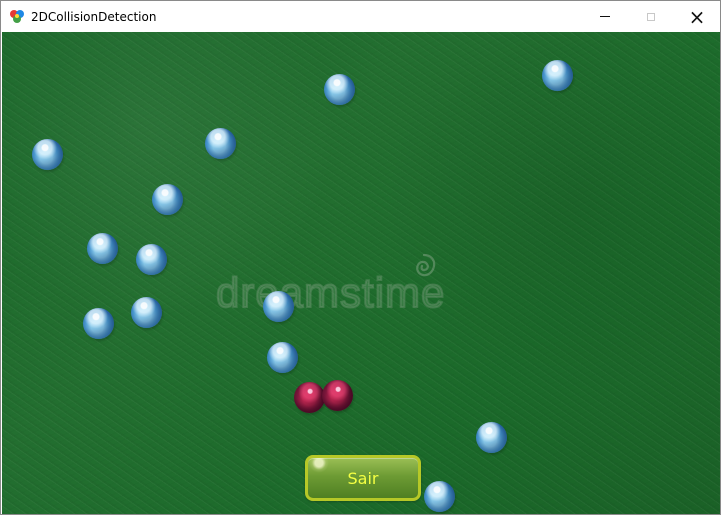  I want to click on maximize-icon, so click(651, 16).